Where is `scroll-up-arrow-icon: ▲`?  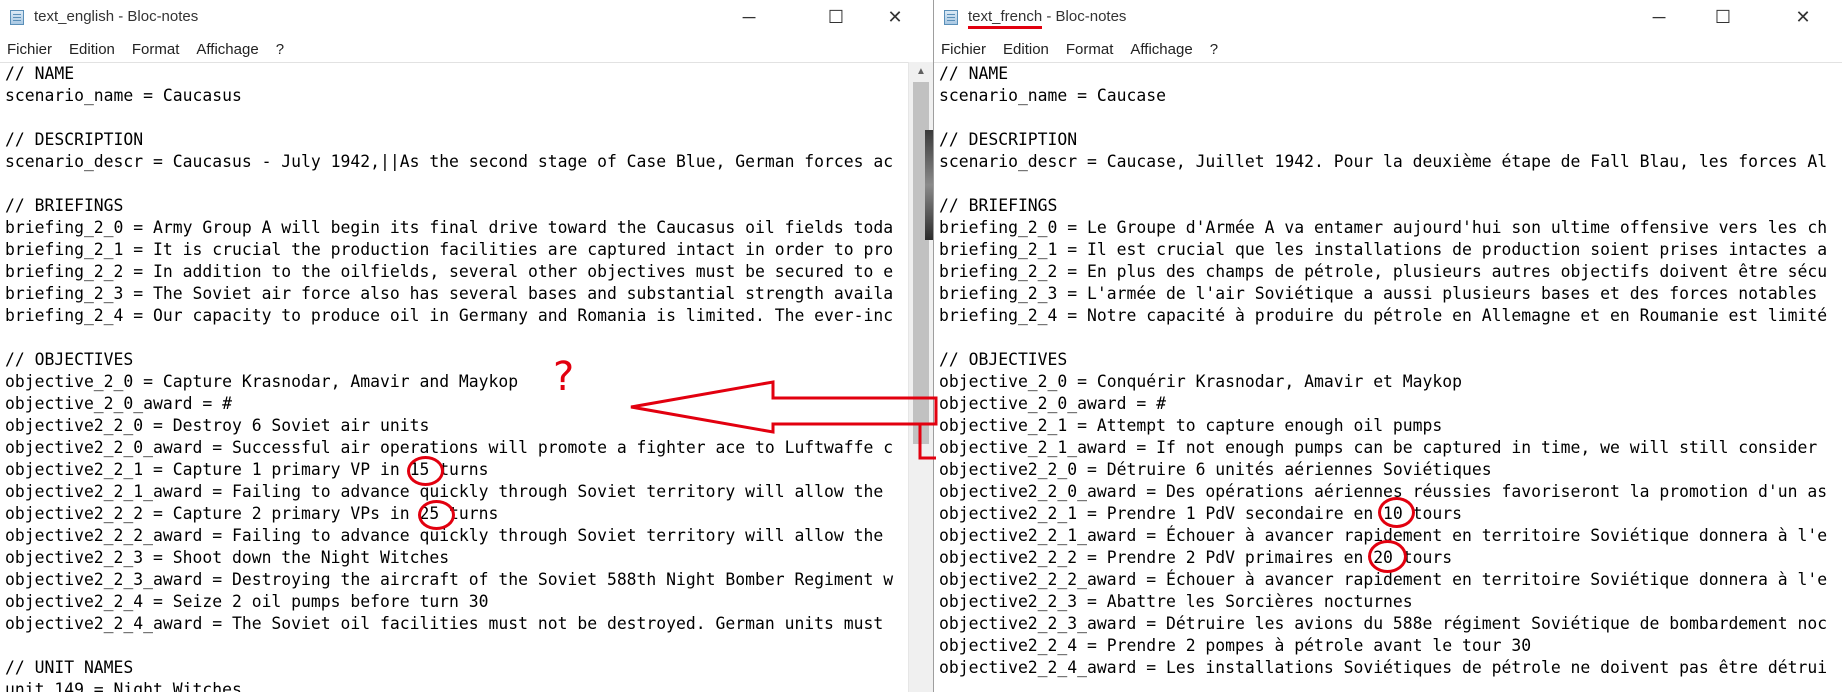
scroll-up-arrow-icon: ▲ is located at coordinates (921, 71).